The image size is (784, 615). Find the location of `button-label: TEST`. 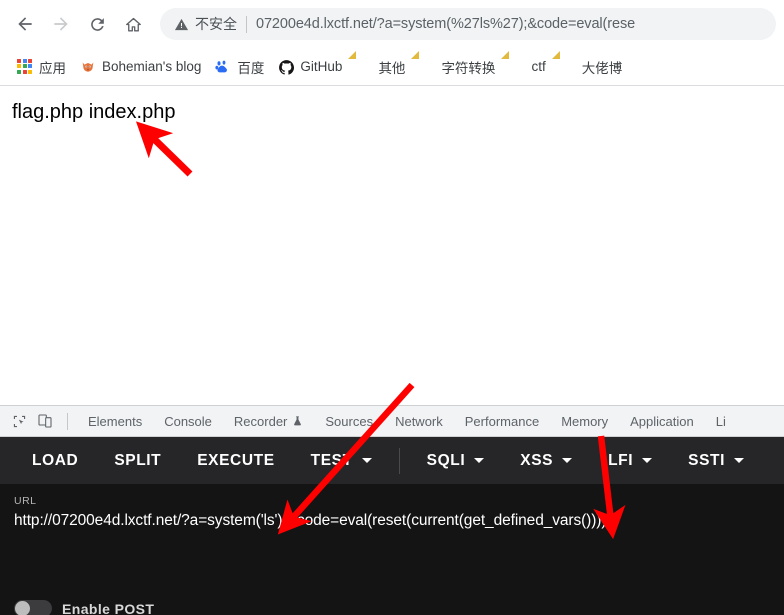

button-label: TEST is located at coordinates (331, 460).